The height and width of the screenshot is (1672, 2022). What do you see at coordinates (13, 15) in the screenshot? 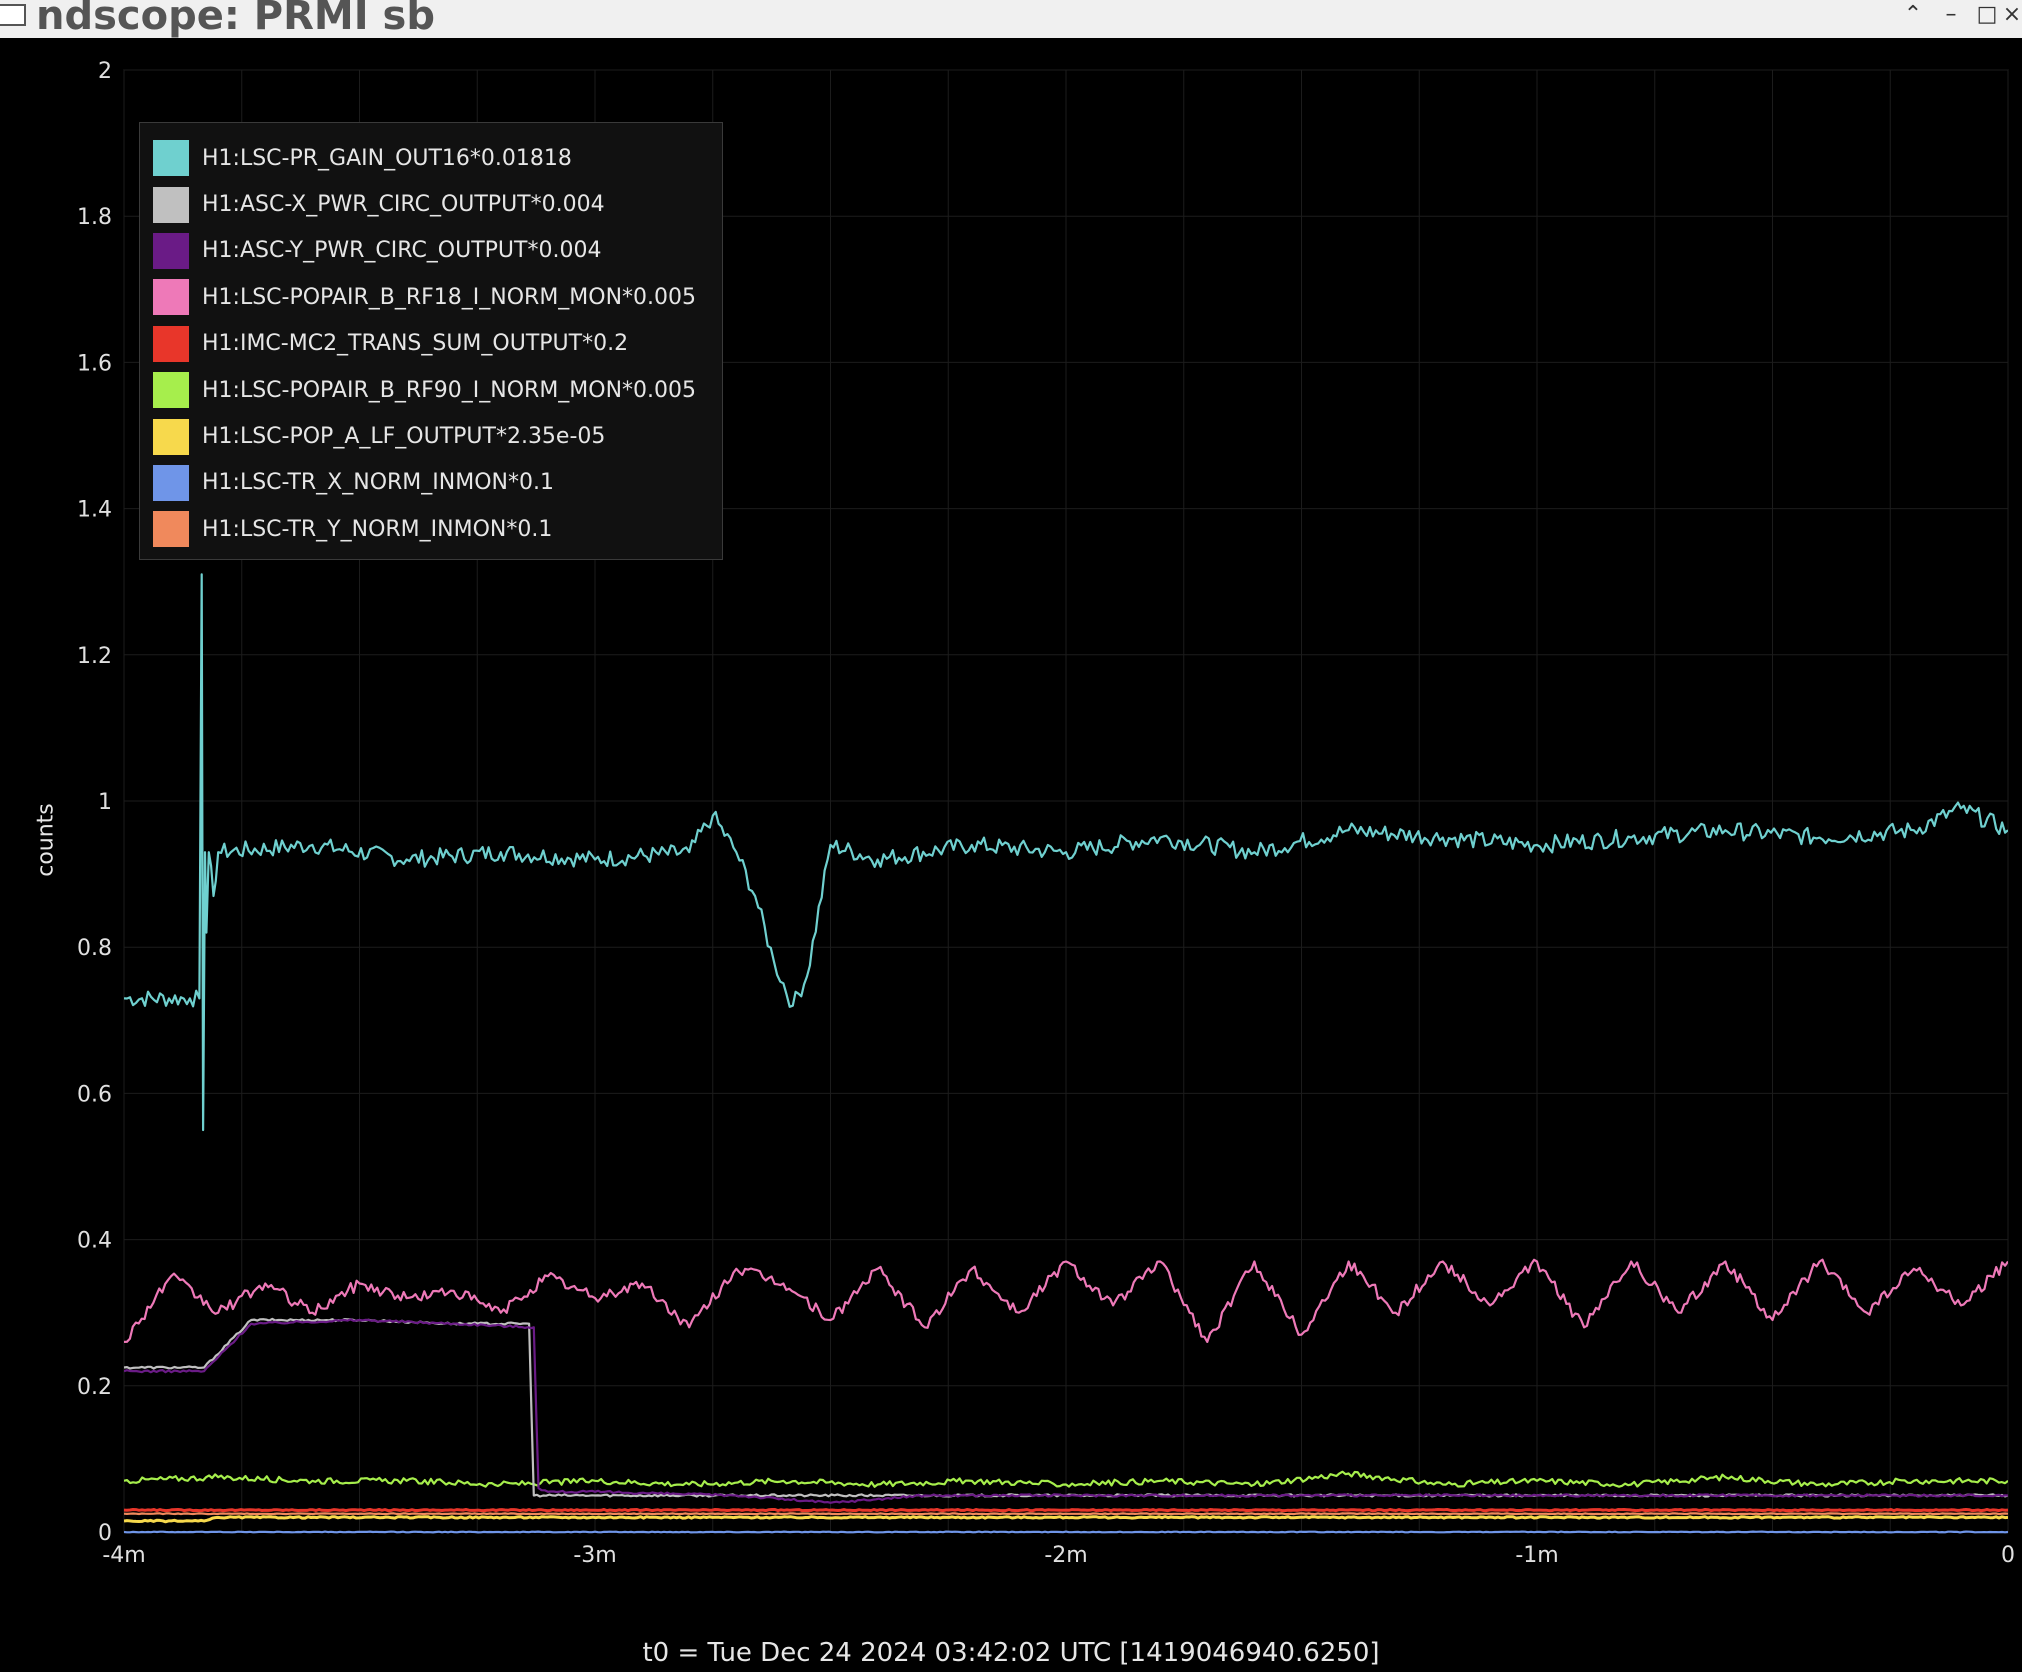
I see `app-icon` at bounding box center [13, 15].